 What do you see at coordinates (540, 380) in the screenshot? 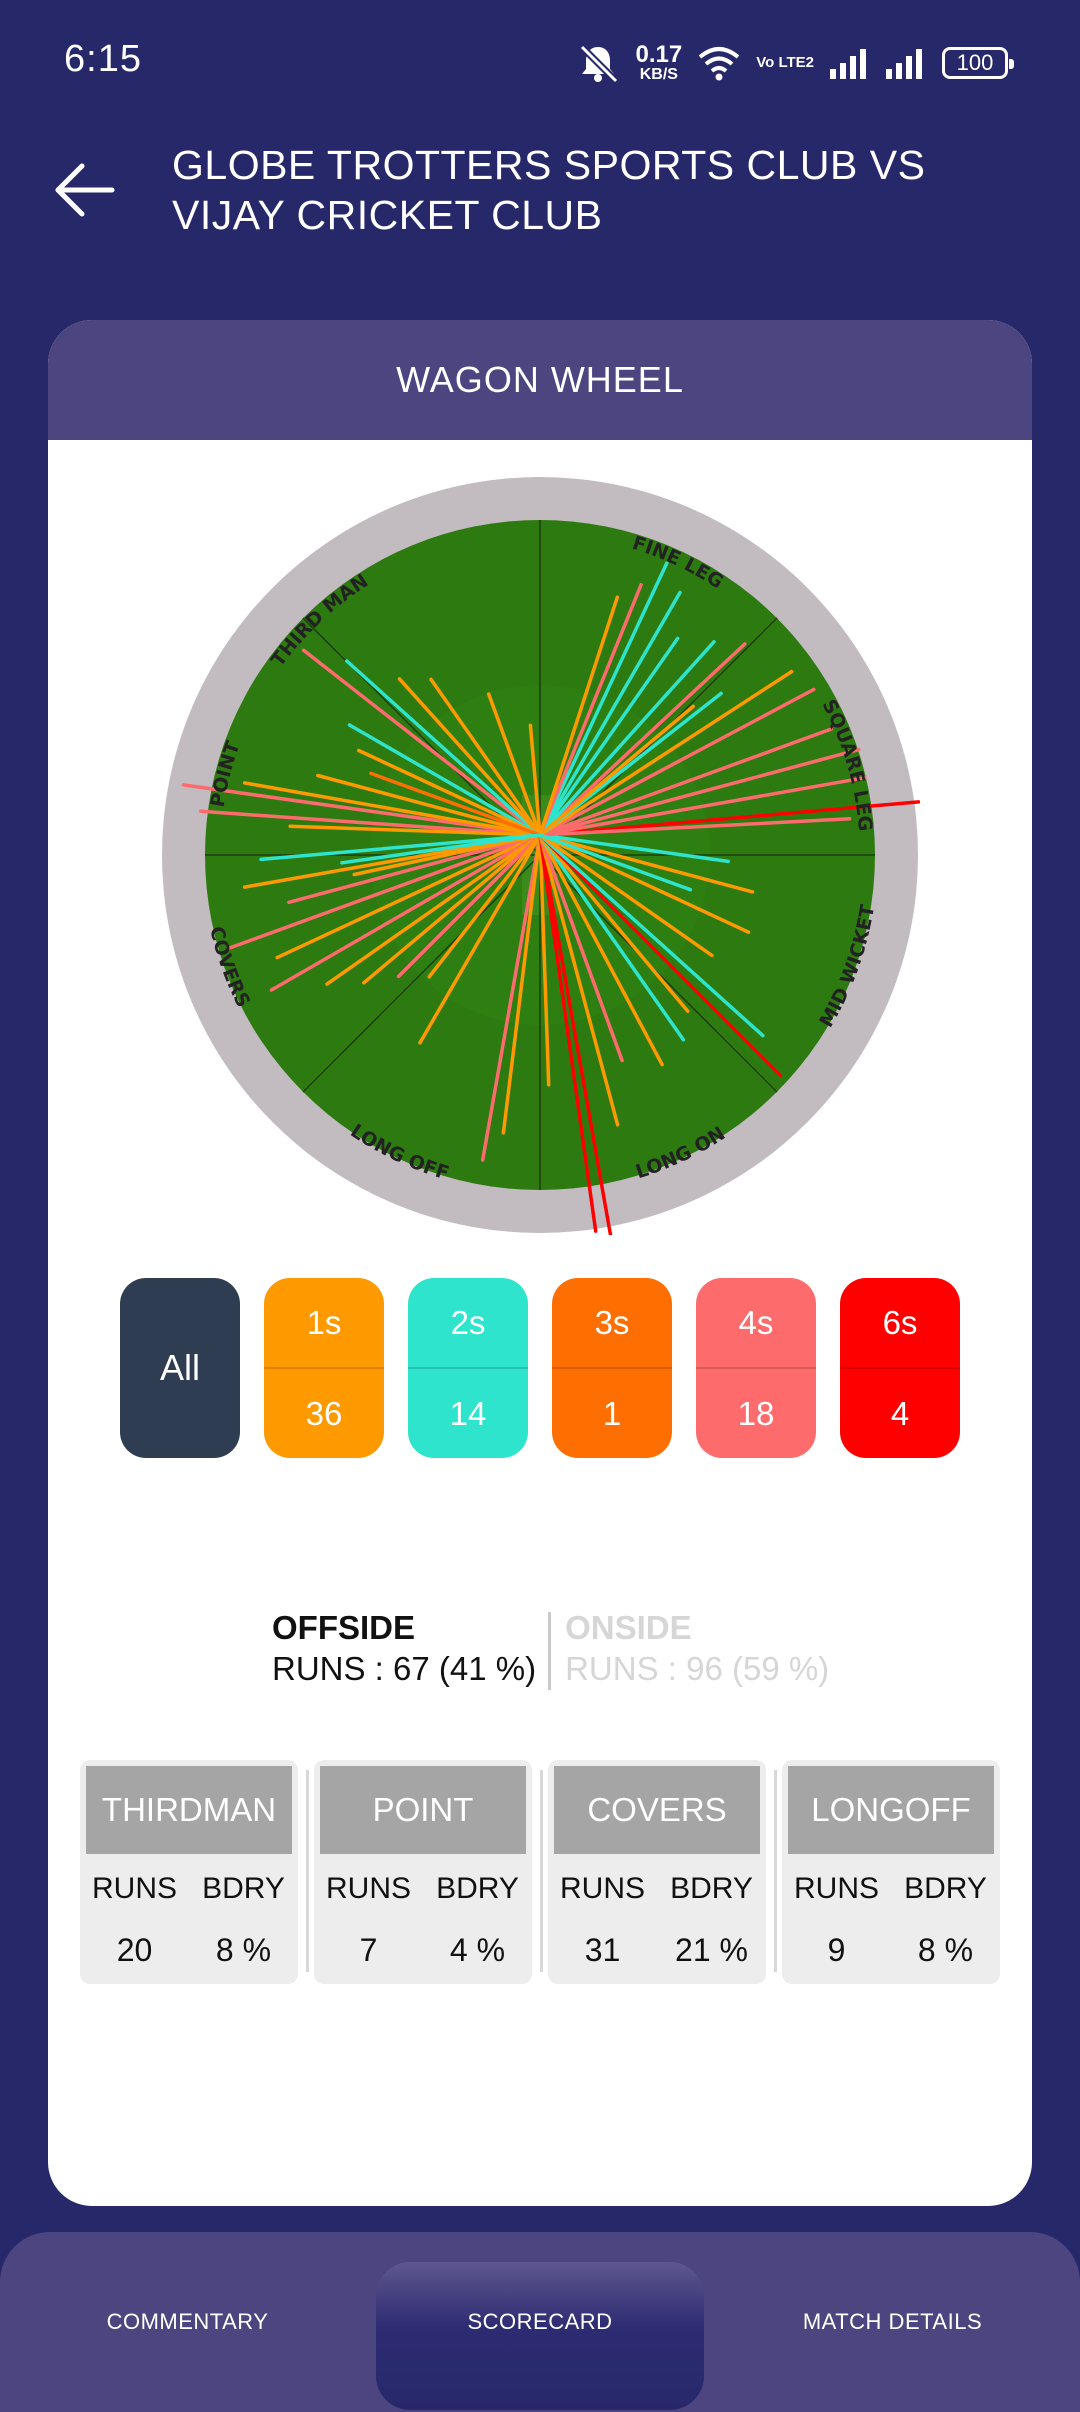
I see `card-title: WAGON WHEEL` at bounding box center [540, 380].